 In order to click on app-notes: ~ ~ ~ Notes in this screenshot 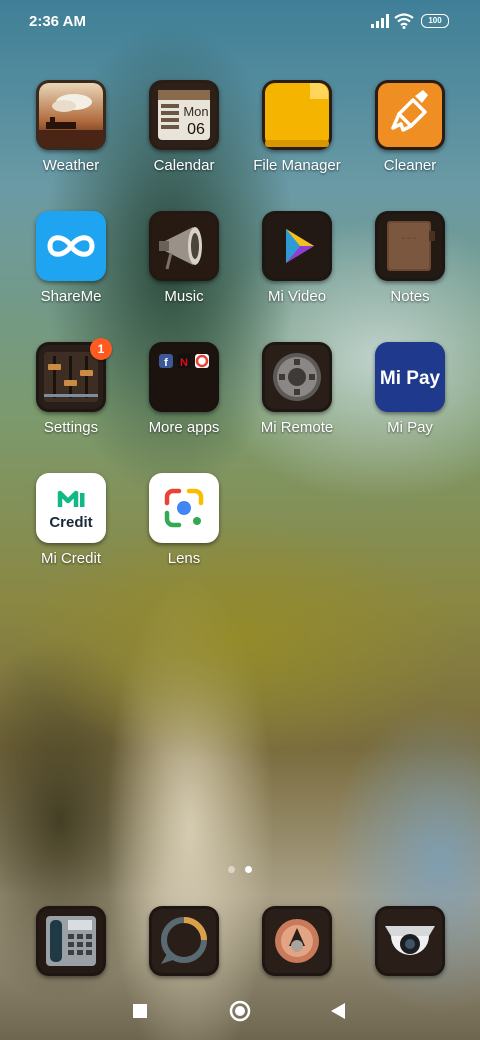, I will do `click(410, 258)`.